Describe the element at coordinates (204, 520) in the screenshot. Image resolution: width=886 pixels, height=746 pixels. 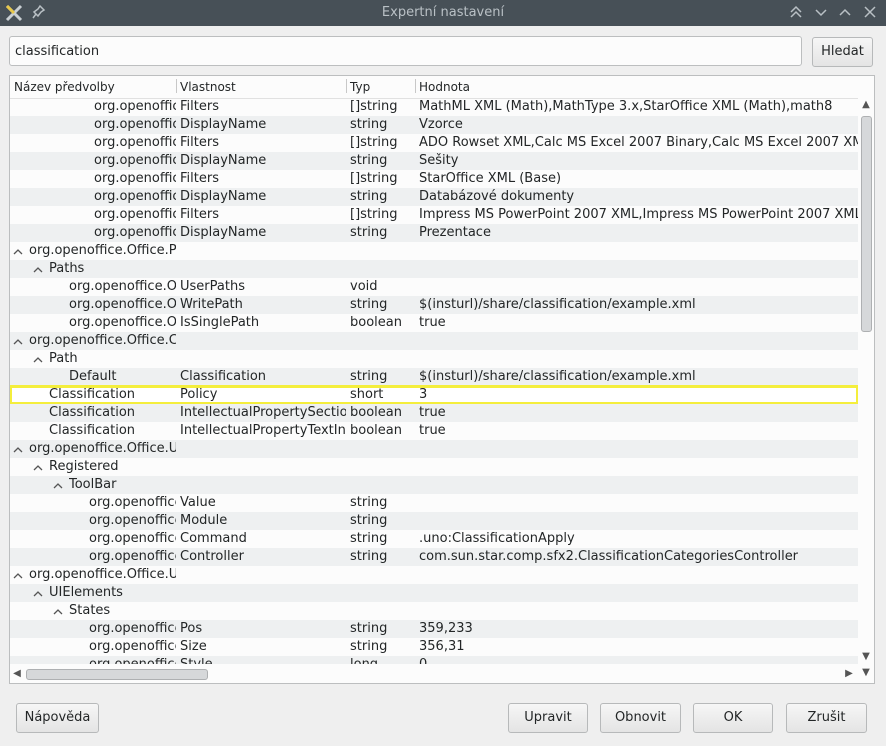
I see `cell-property: Module` at that location.